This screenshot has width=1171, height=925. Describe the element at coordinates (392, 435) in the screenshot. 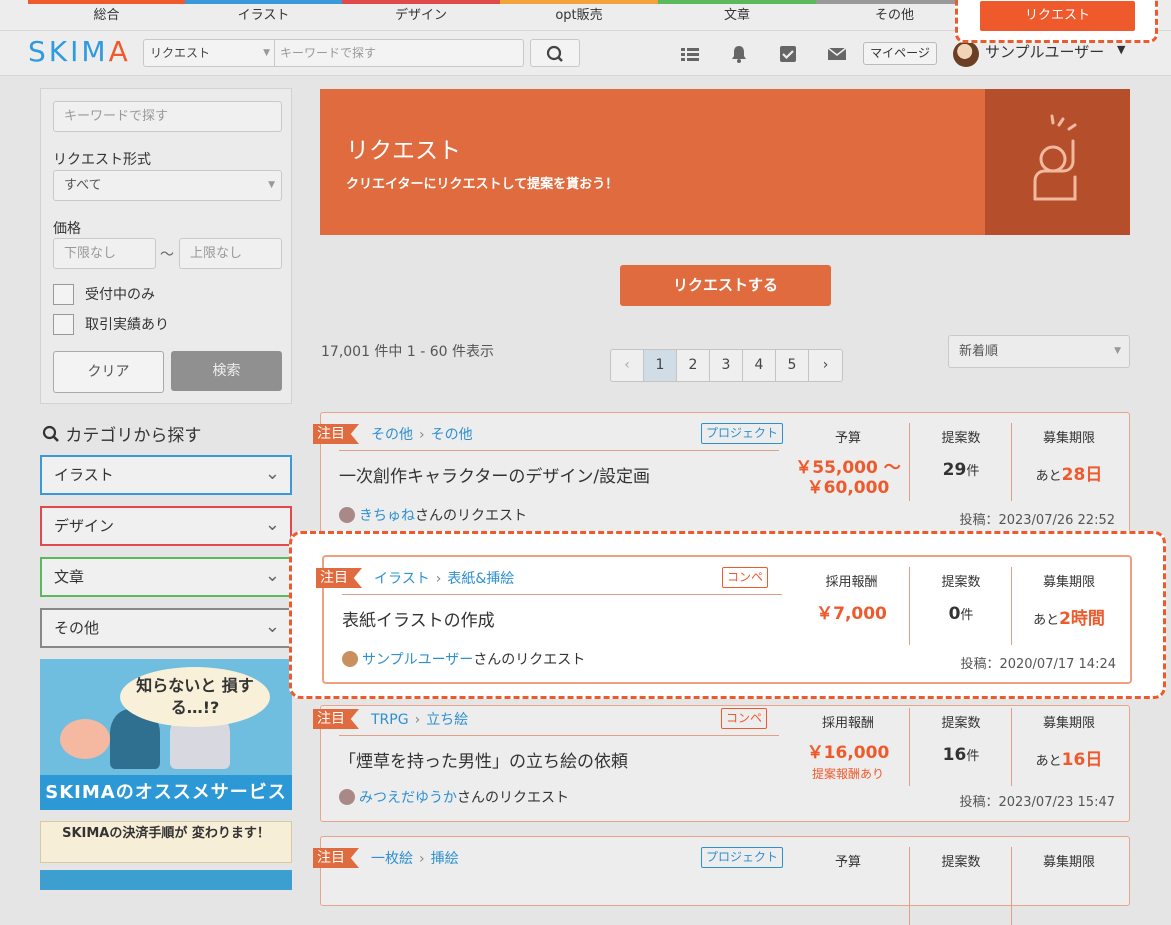

I see `card-category: その他` at that location.